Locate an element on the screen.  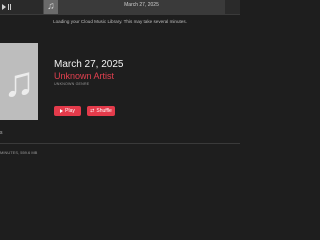
toolbar: ♫ March 27, 2025 is located at coordinates (120, 7).